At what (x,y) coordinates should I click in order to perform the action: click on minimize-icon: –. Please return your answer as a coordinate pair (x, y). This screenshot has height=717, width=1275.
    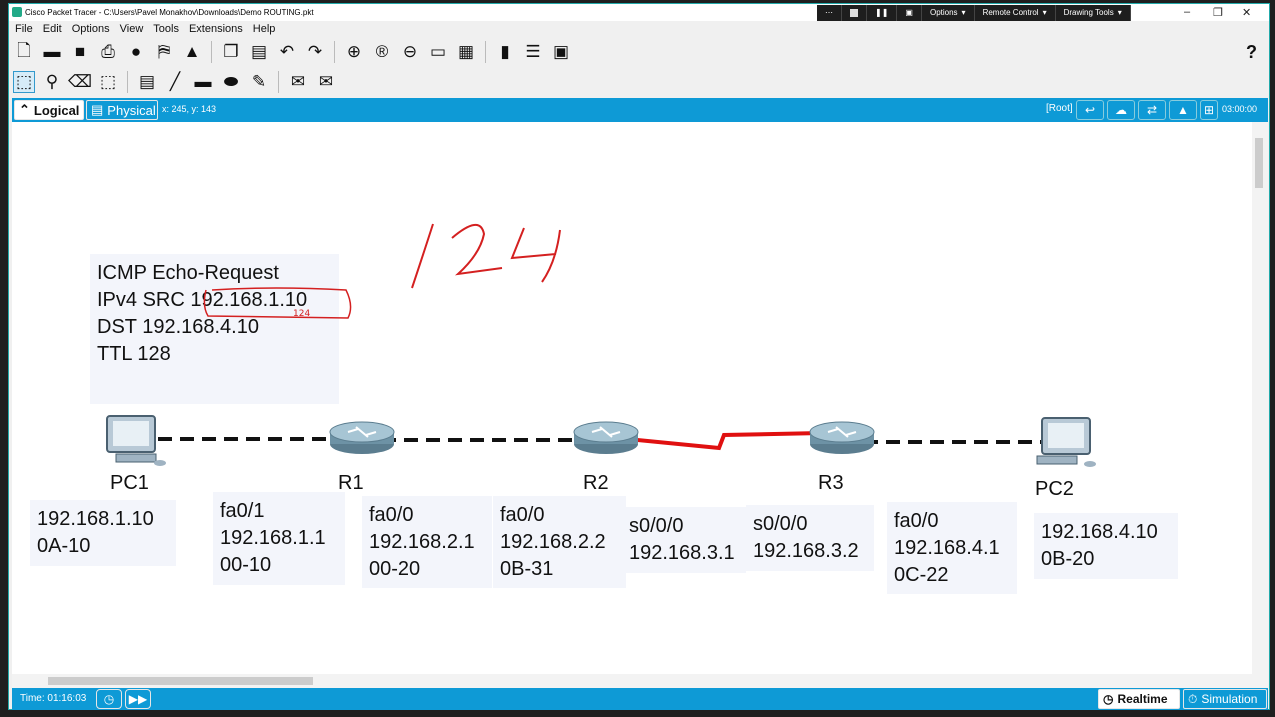
    Looking at the image, I should click on (1187, 12).